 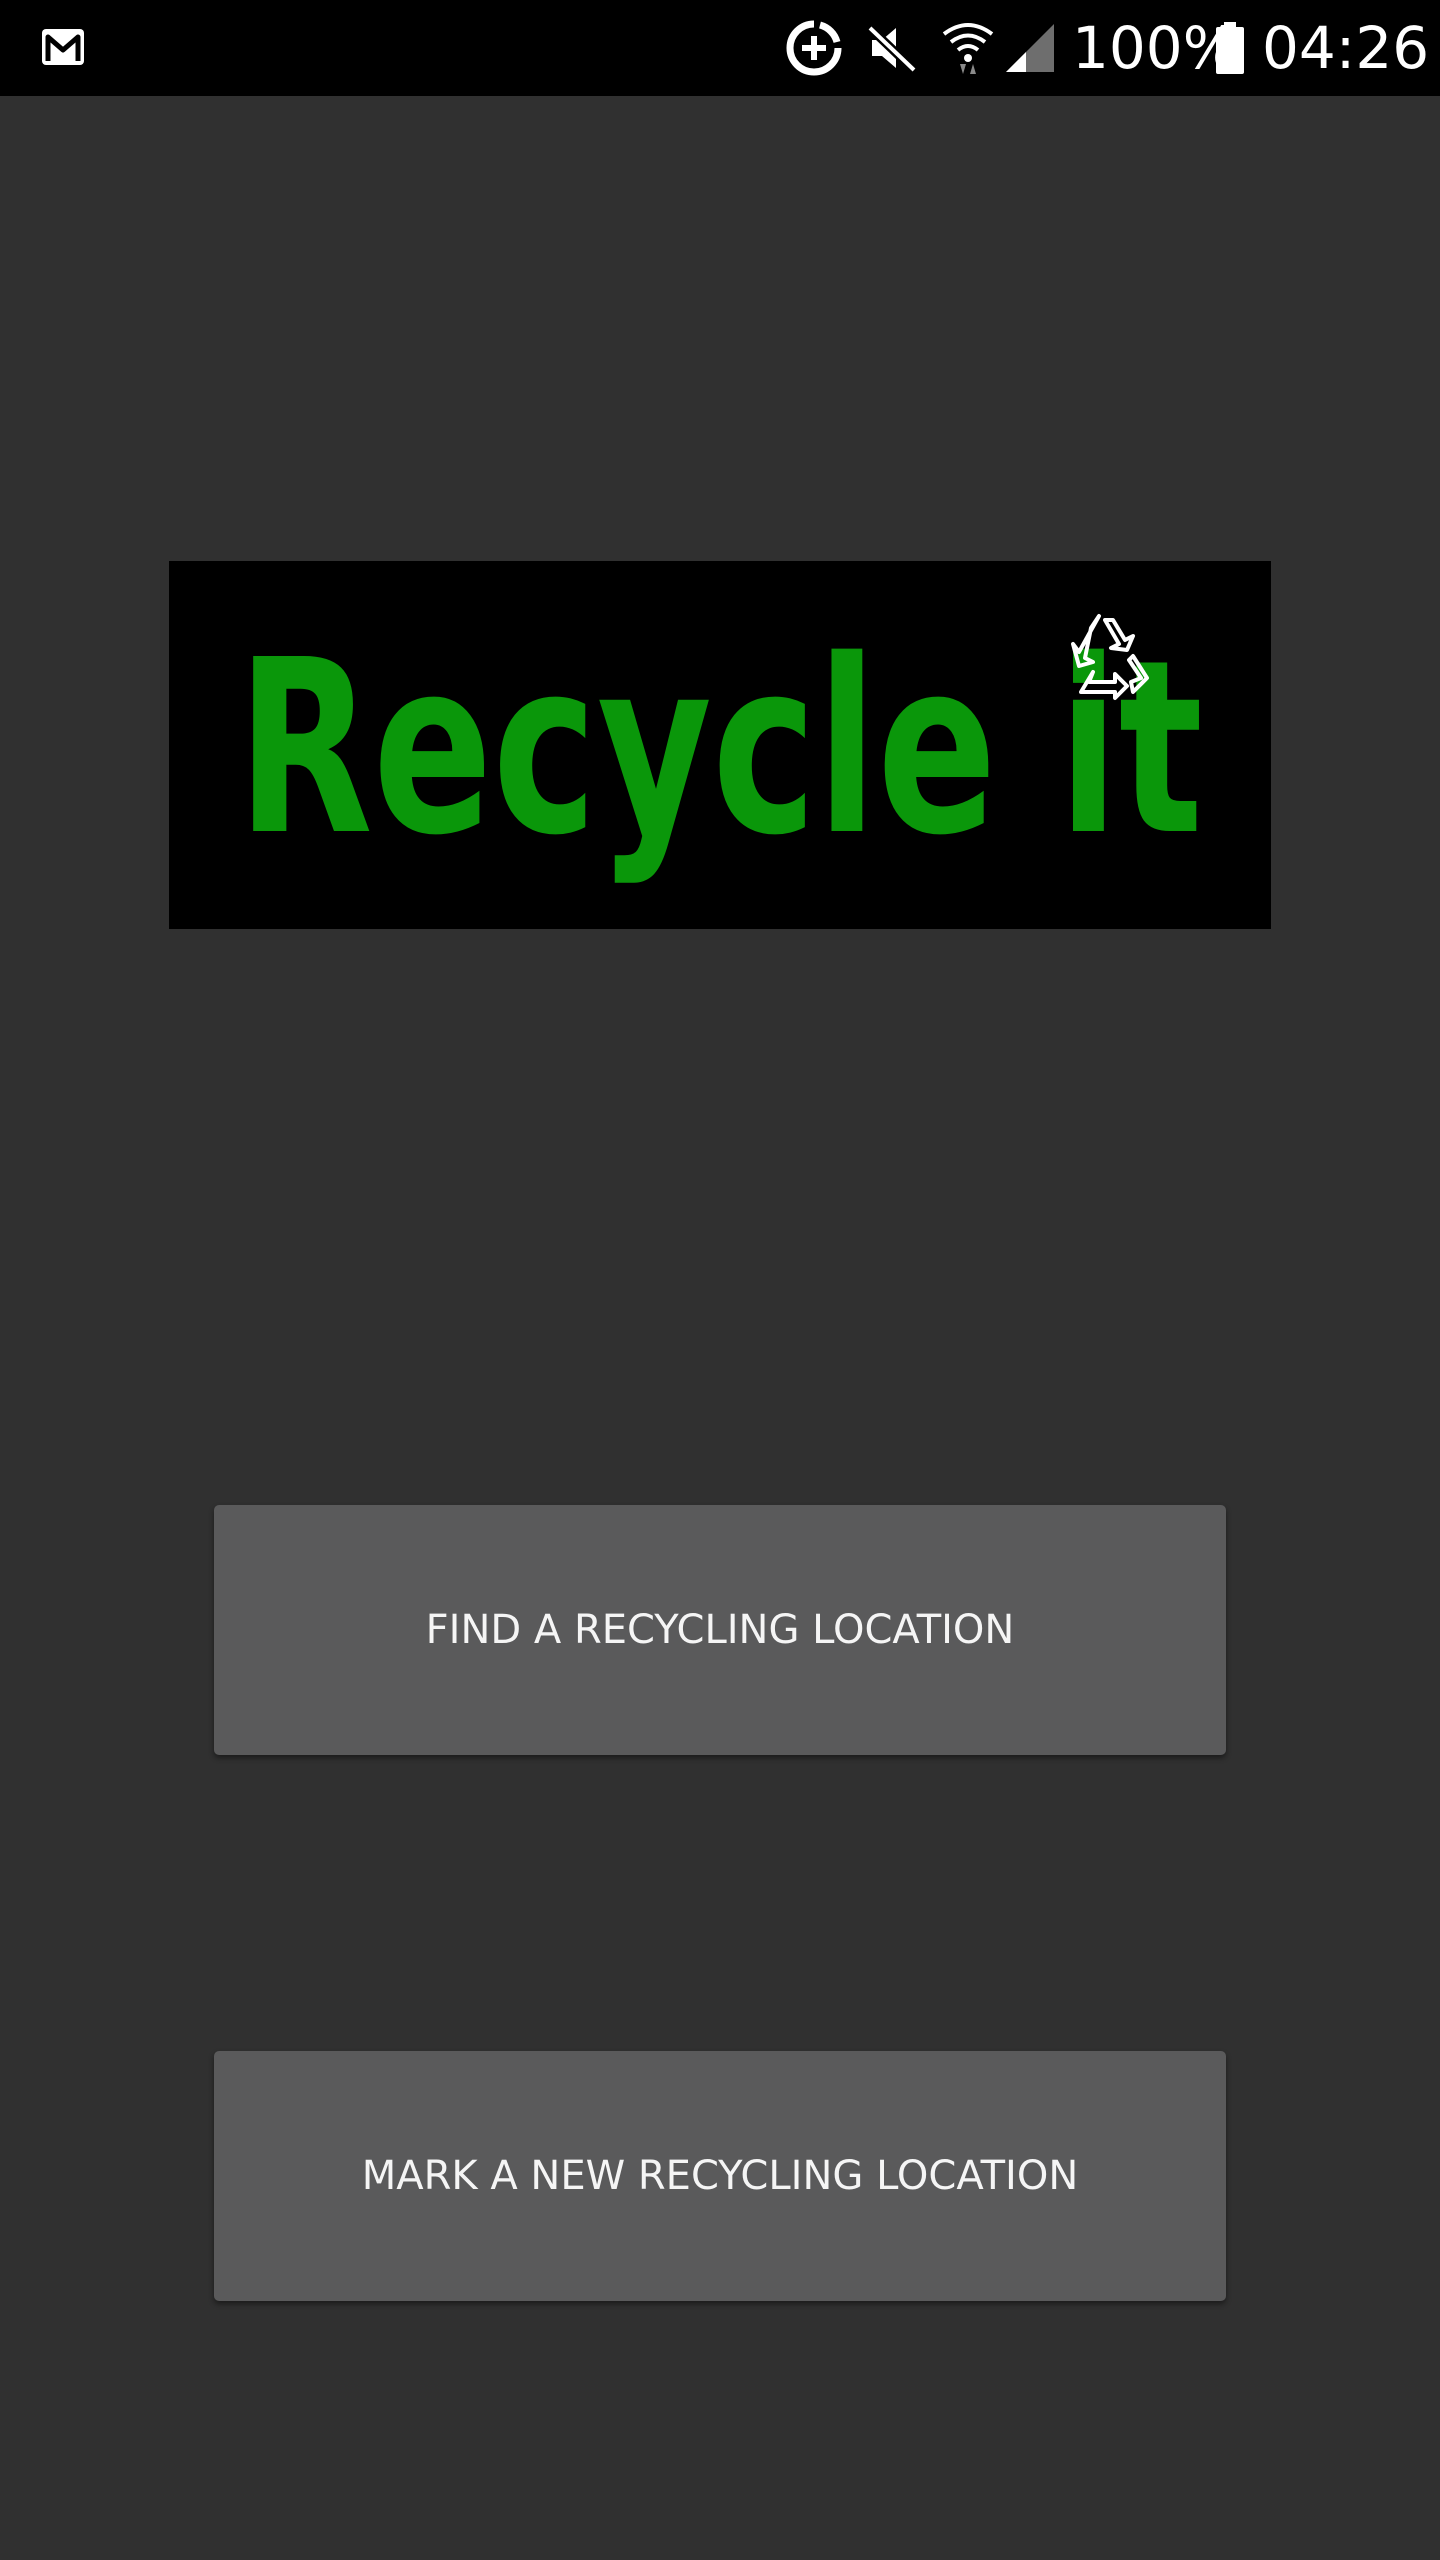 What do you see at coordinates (720, 1630) in the screenshot?
I see `find-location-button: FIND A RECYCLING LOCATION` at bounding box center [720, 1630].